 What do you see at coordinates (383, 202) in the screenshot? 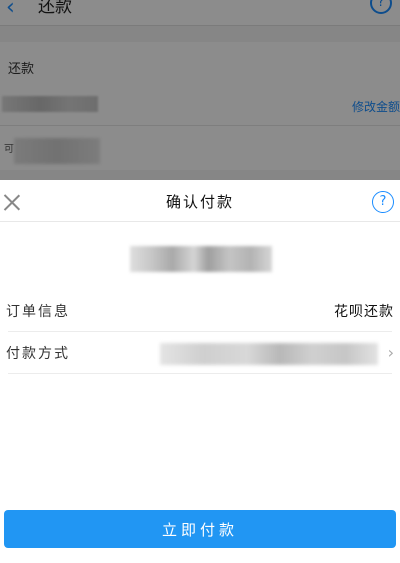
I see `help-icon: ?` at bounding box center [383, 202].